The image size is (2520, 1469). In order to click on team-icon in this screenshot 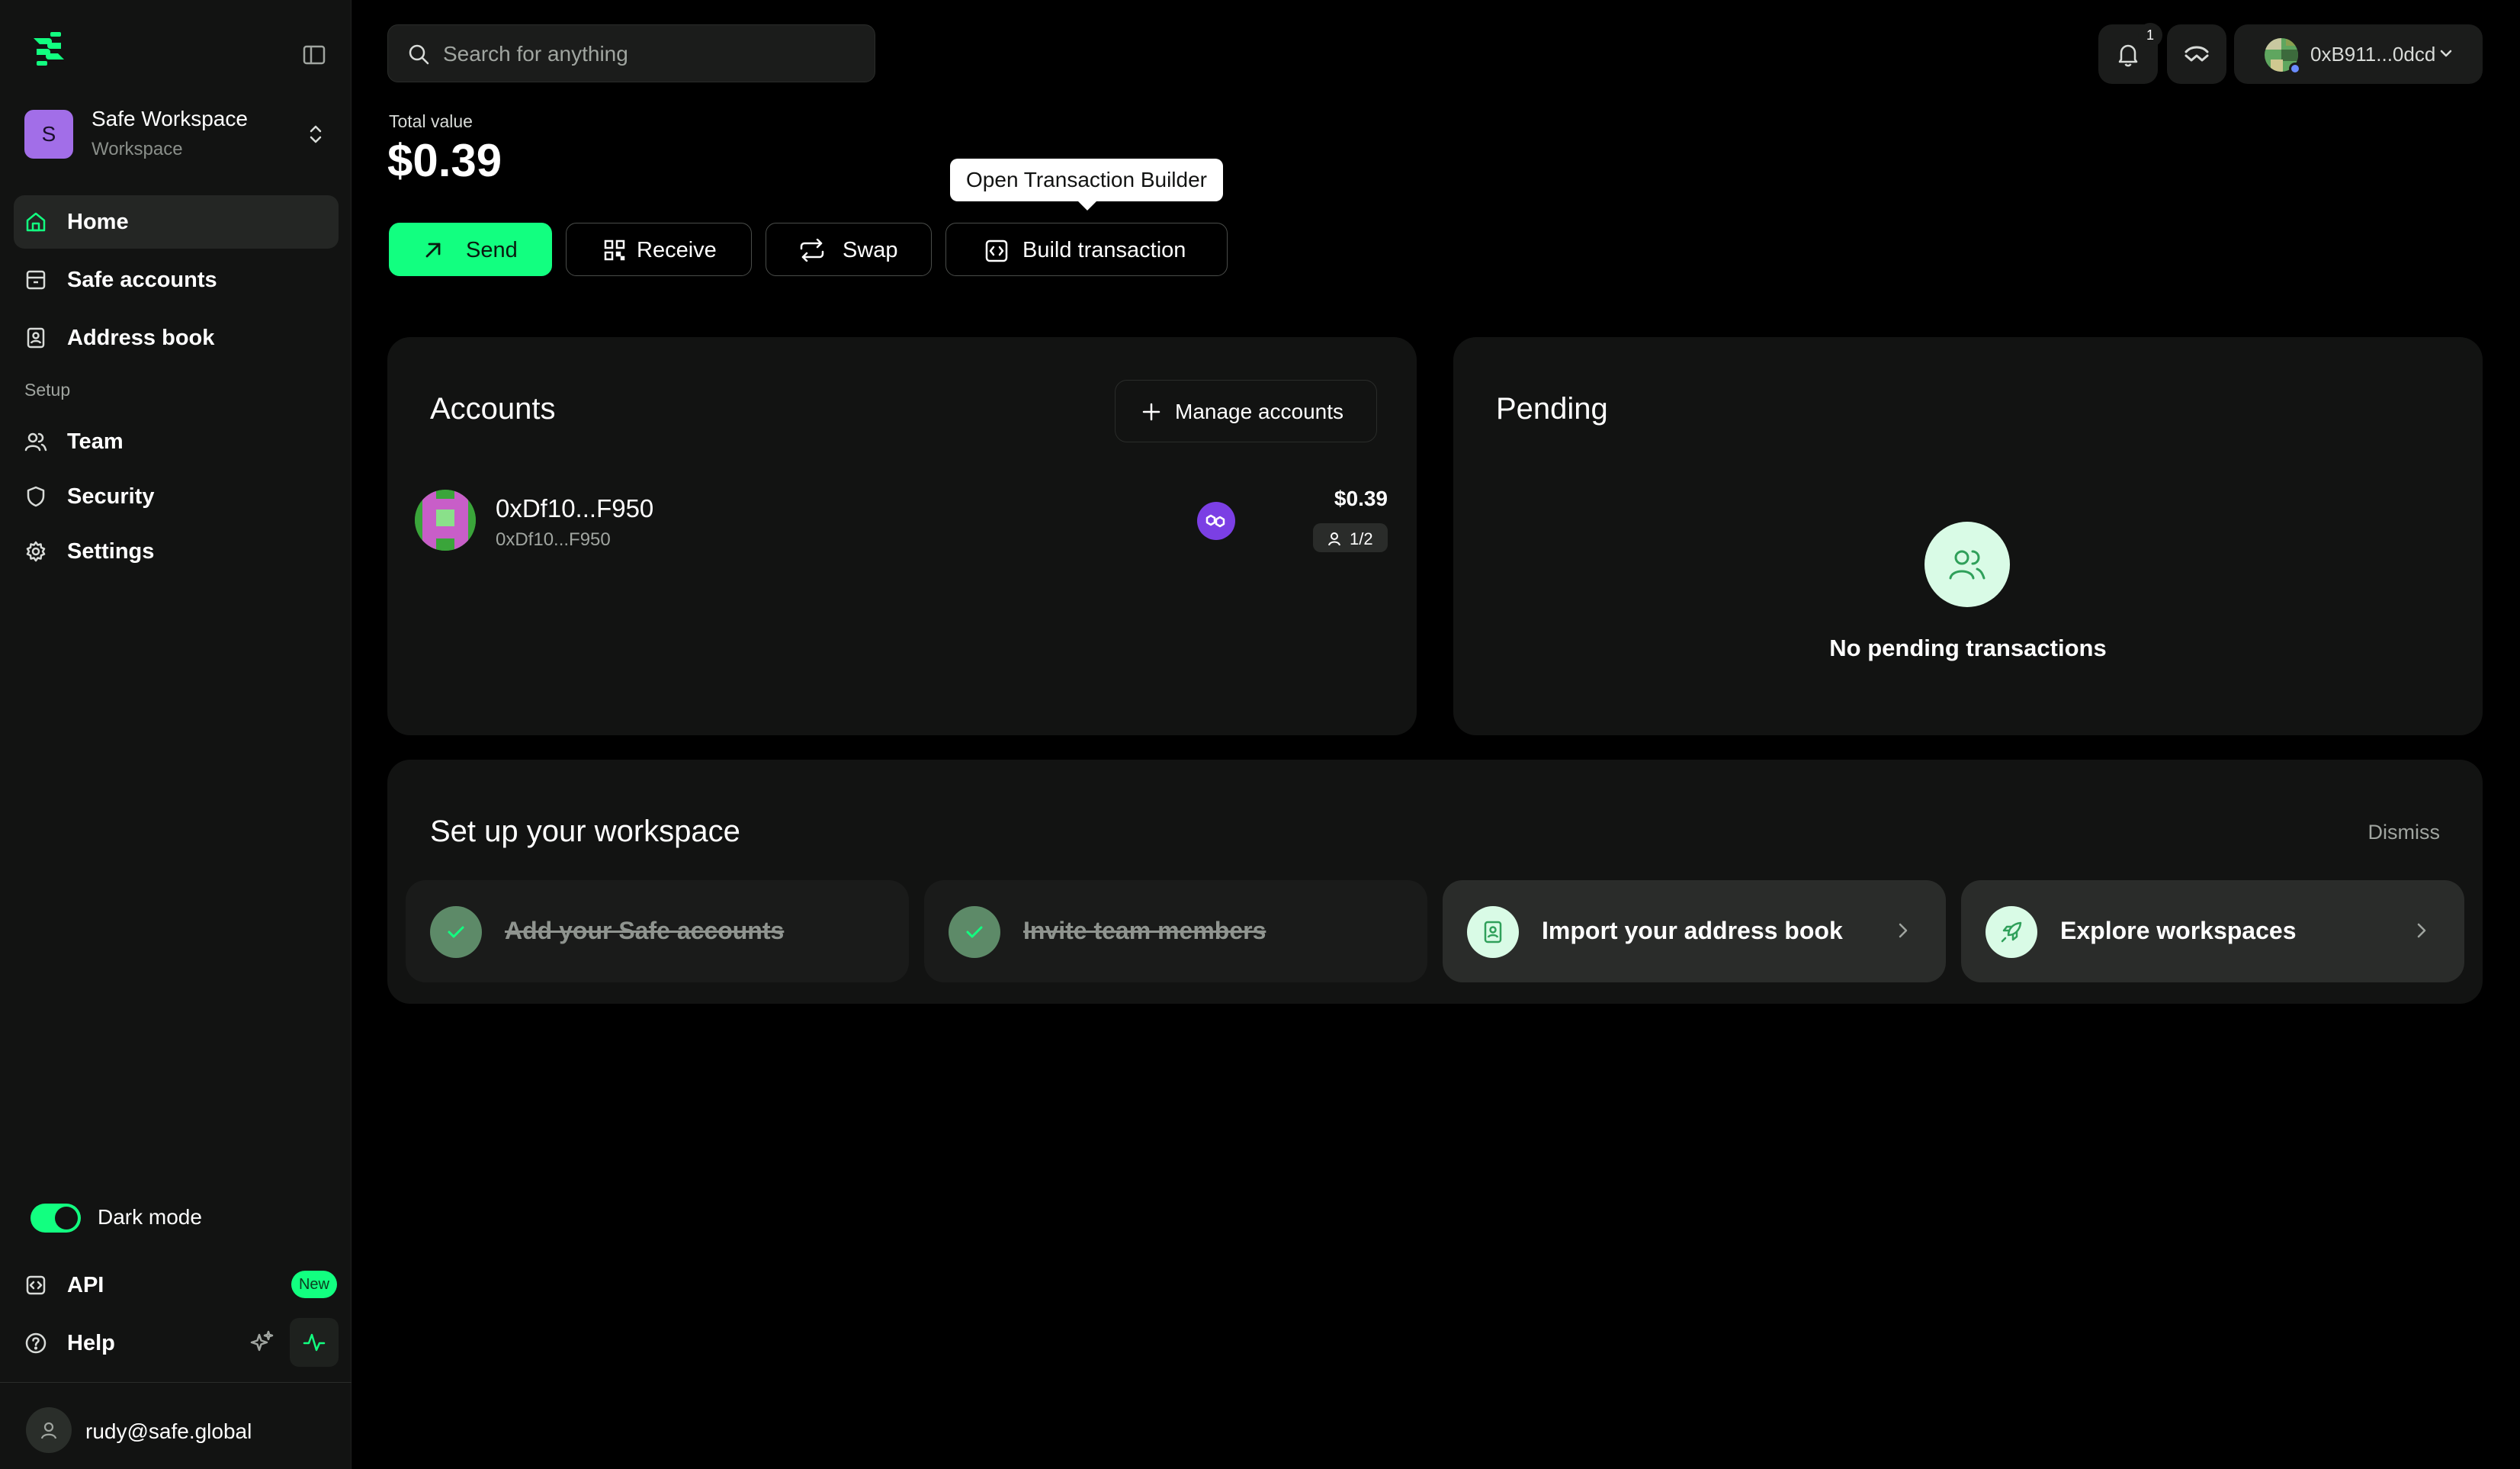, I will do `click(35, 441)`.